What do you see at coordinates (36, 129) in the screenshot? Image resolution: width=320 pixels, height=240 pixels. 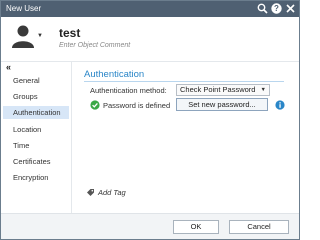 I see `sidebar-item-location: Location` at bounding box center [36, 129].